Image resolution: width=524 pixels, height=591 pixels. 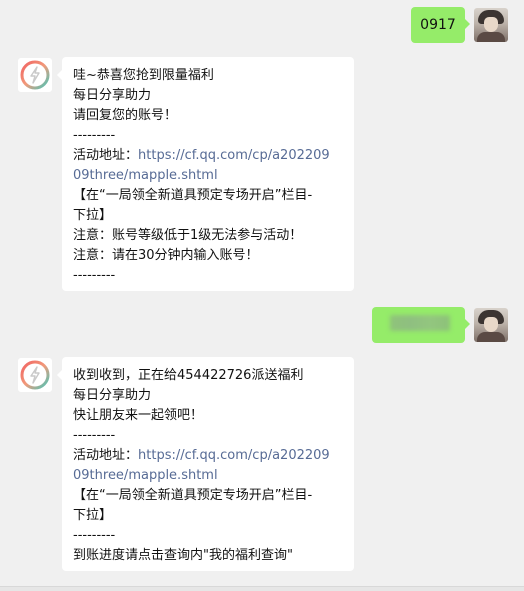 I want to click on bot-1-bracket-line-2: 下拉】, so click(x=93, y=215).